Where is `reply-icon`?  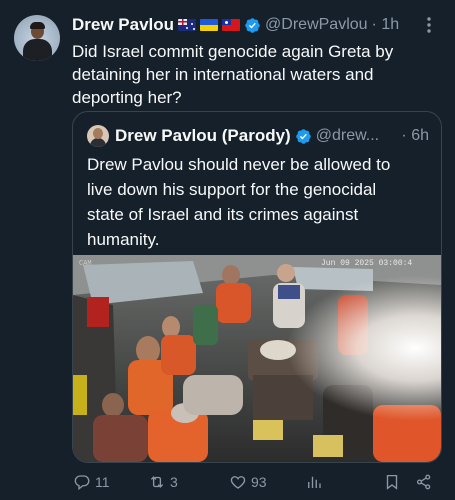
reply-icon is located at coordinates (82, 483).